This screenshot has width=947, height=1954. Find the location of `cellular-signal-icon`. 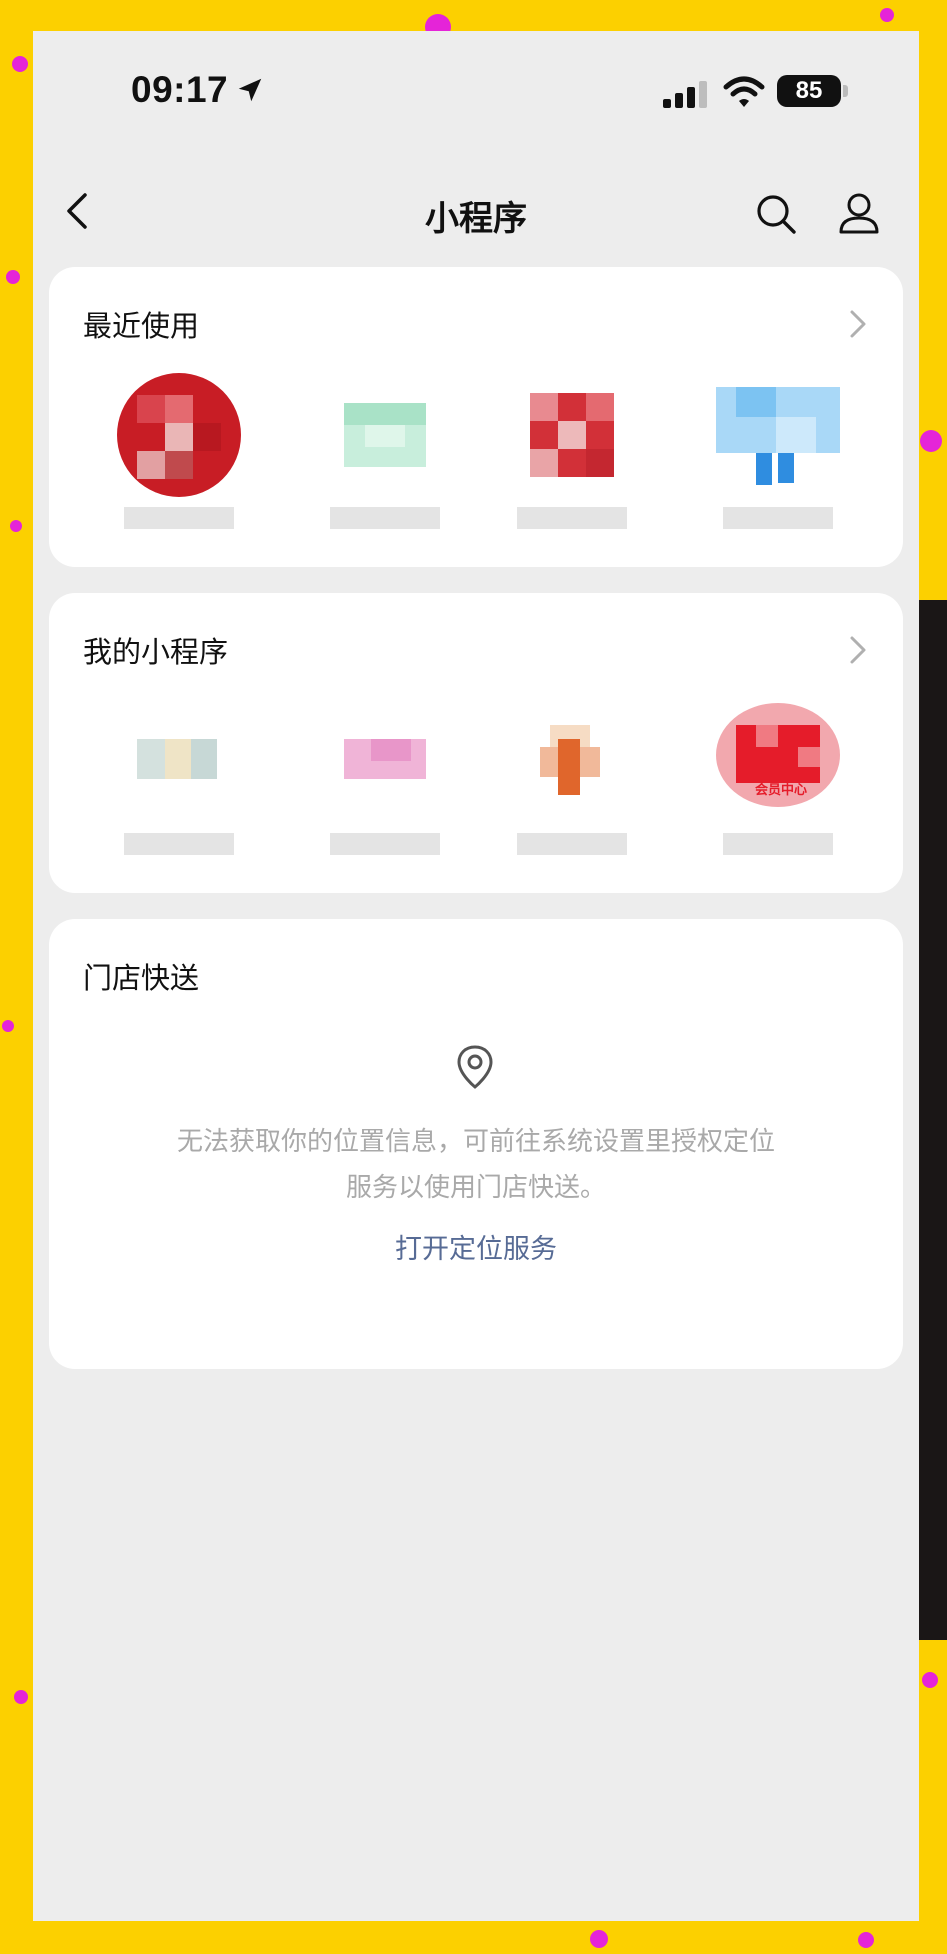

cellular-signal-icon is located at coordinates (685, 94).